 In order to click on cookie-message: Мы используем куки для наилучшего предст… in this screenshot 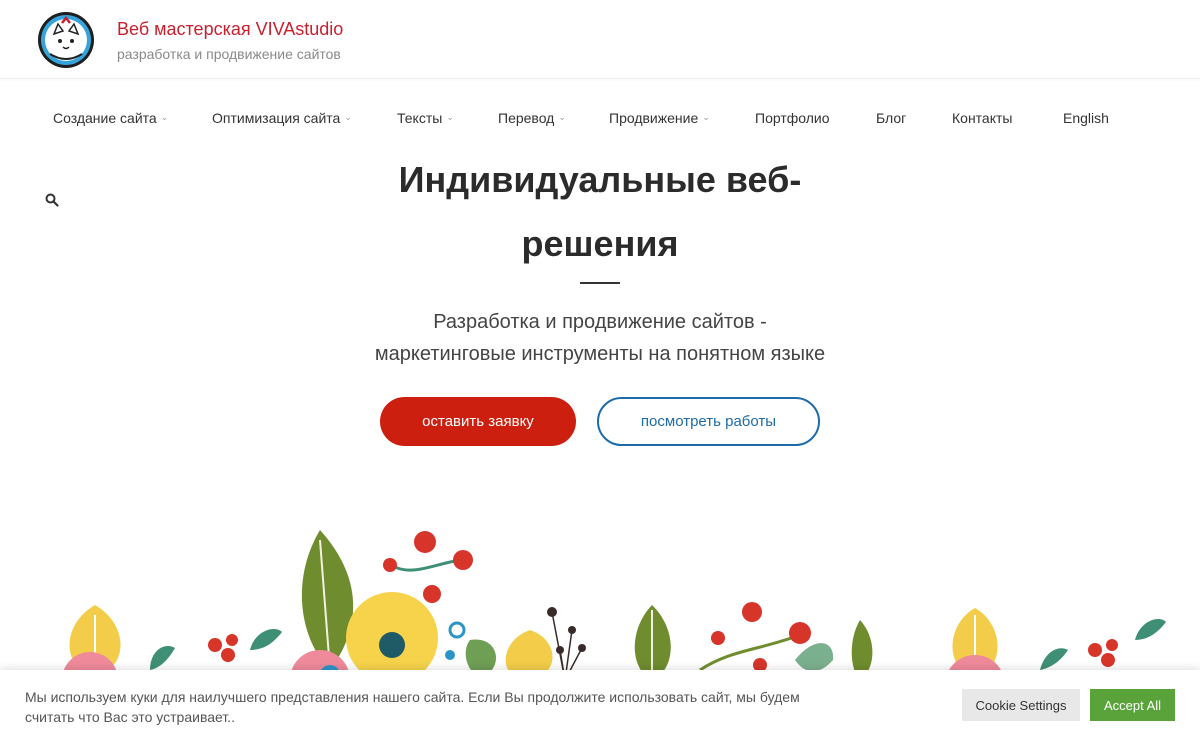, I will do `click(412, 707)`.